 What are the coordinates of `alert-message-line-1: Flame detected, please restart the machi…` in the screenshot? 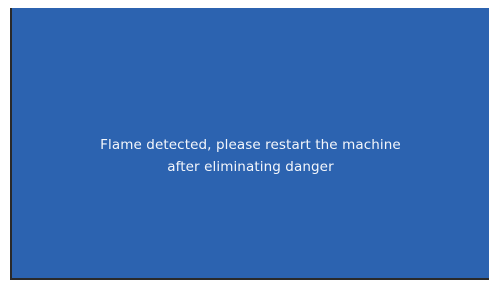 It's located at (250, 145).